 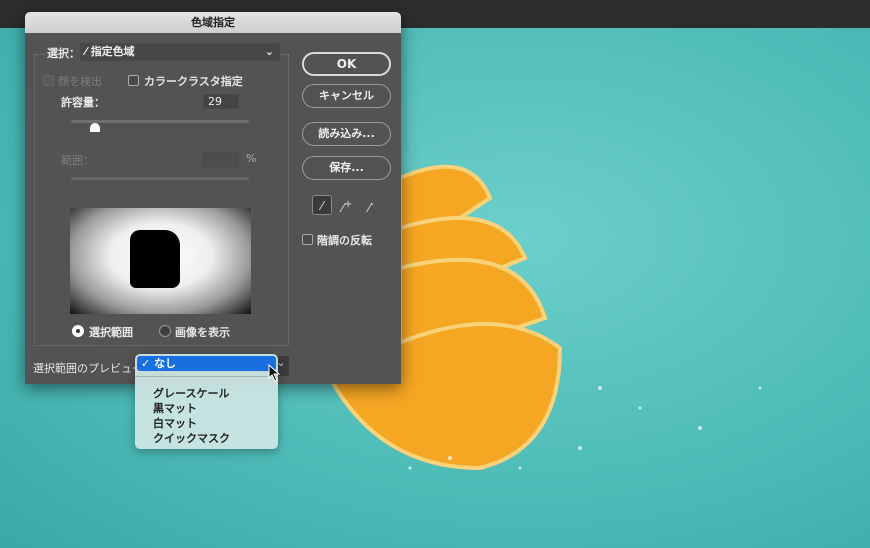 I want to click on menu-item-white-matte: 白マット, so click(x=175, y=423).